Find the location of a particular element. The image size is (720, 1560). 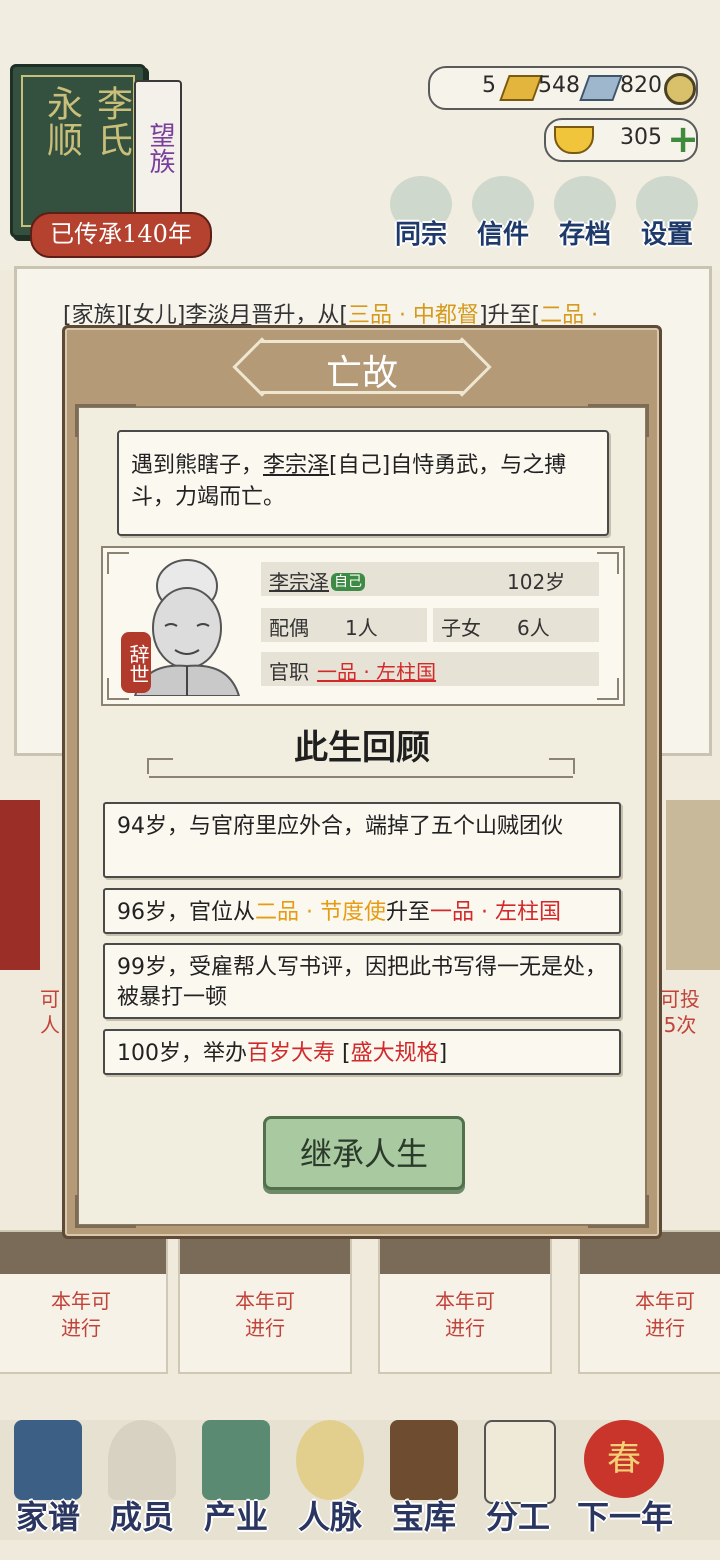

bottom-nav: 家谱 成员 产业 人脉 宝库 分工 春 下一年 is located at coordinates (360, 1480).